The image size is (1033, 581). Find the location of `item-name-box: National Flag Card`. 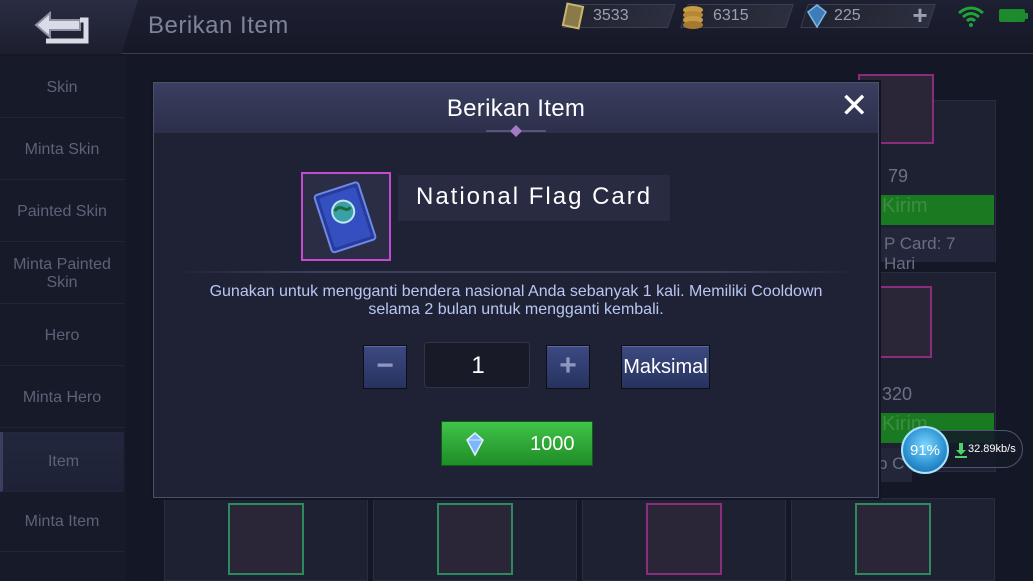

item-name-box: National Flag Card is located at coordinates (534, 198).